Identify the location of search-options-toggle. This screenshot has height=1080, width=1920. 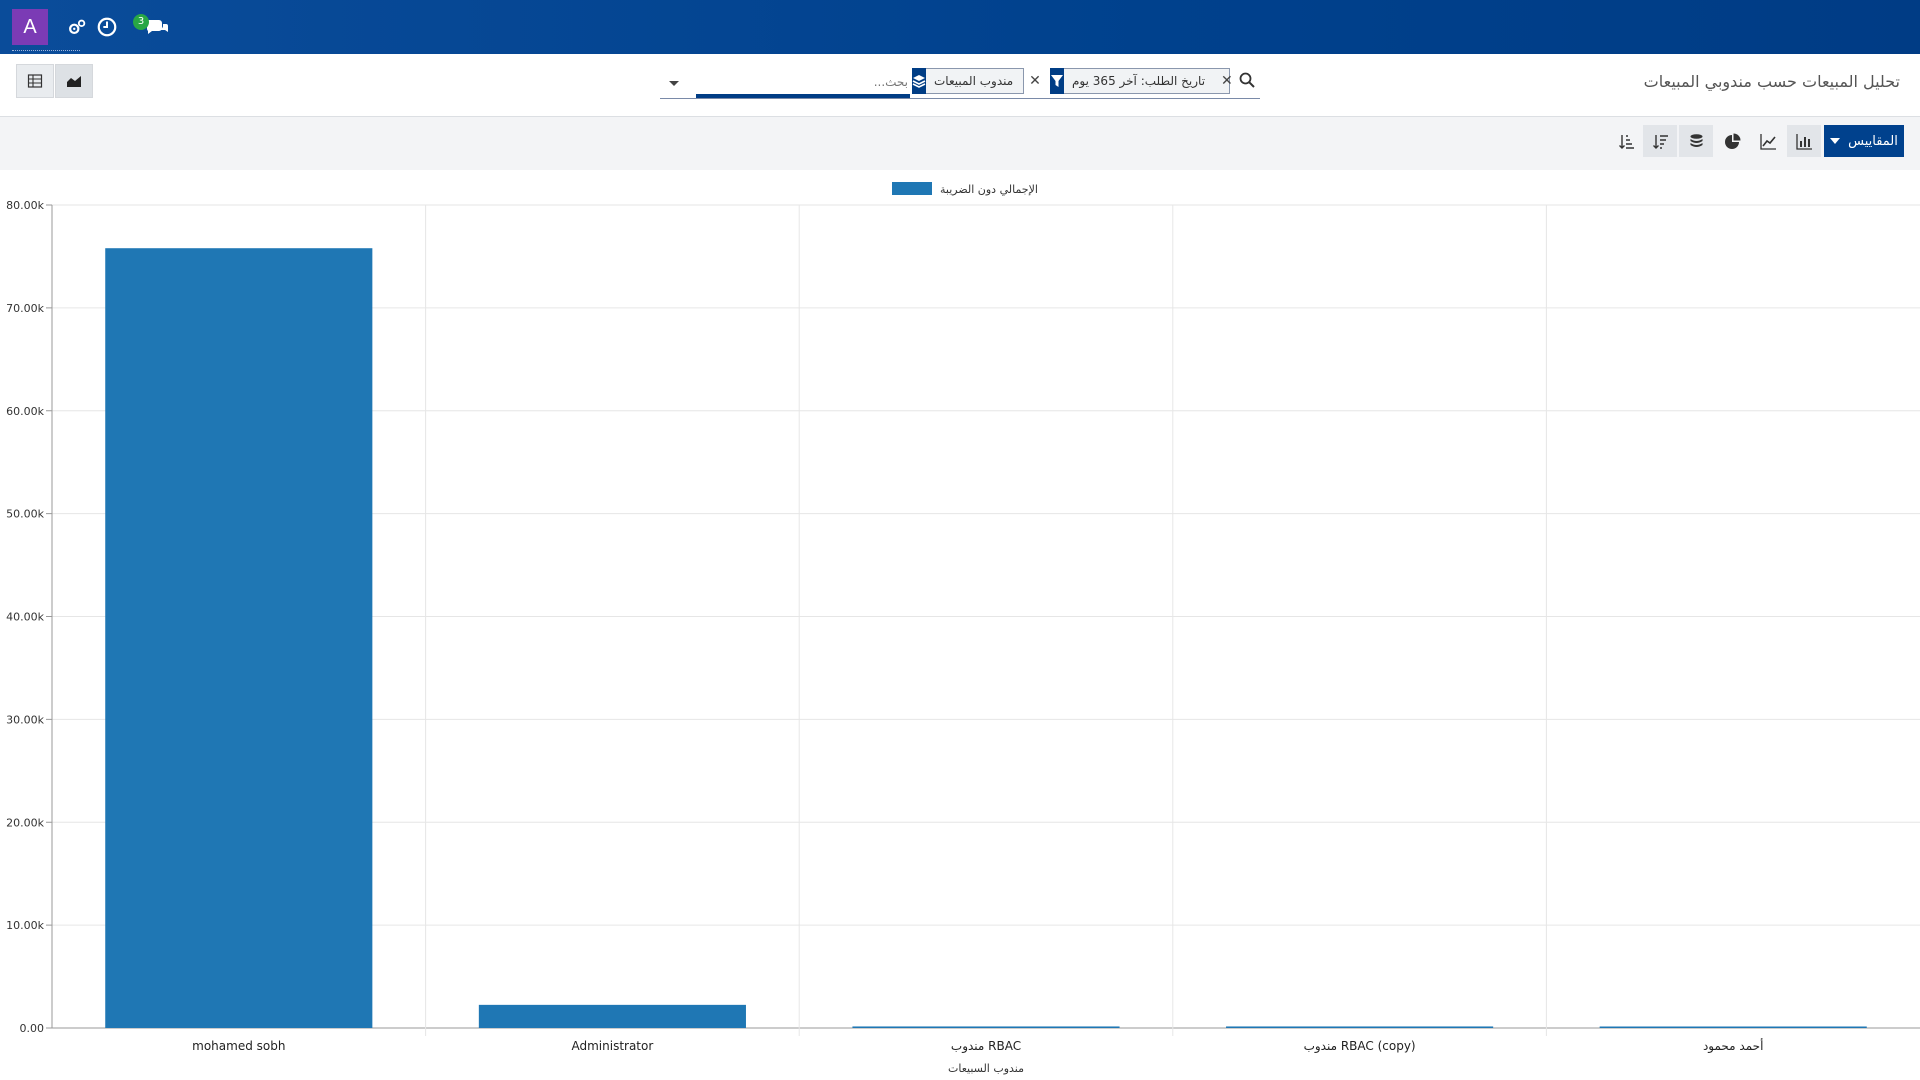
(674, 80).